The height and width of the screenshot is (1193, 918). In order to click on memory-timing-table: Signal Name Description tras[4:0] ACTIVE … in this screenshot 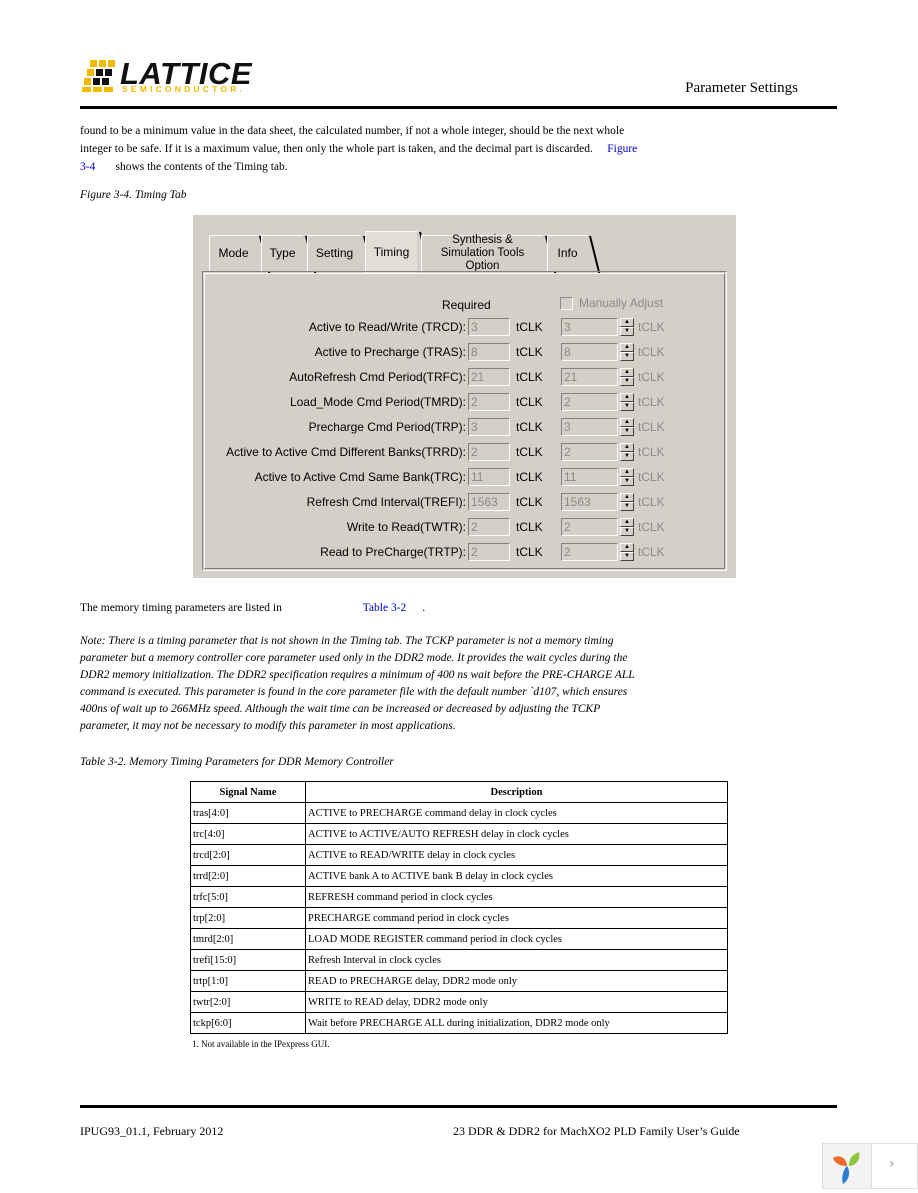, I will do `click(459, 907)`.